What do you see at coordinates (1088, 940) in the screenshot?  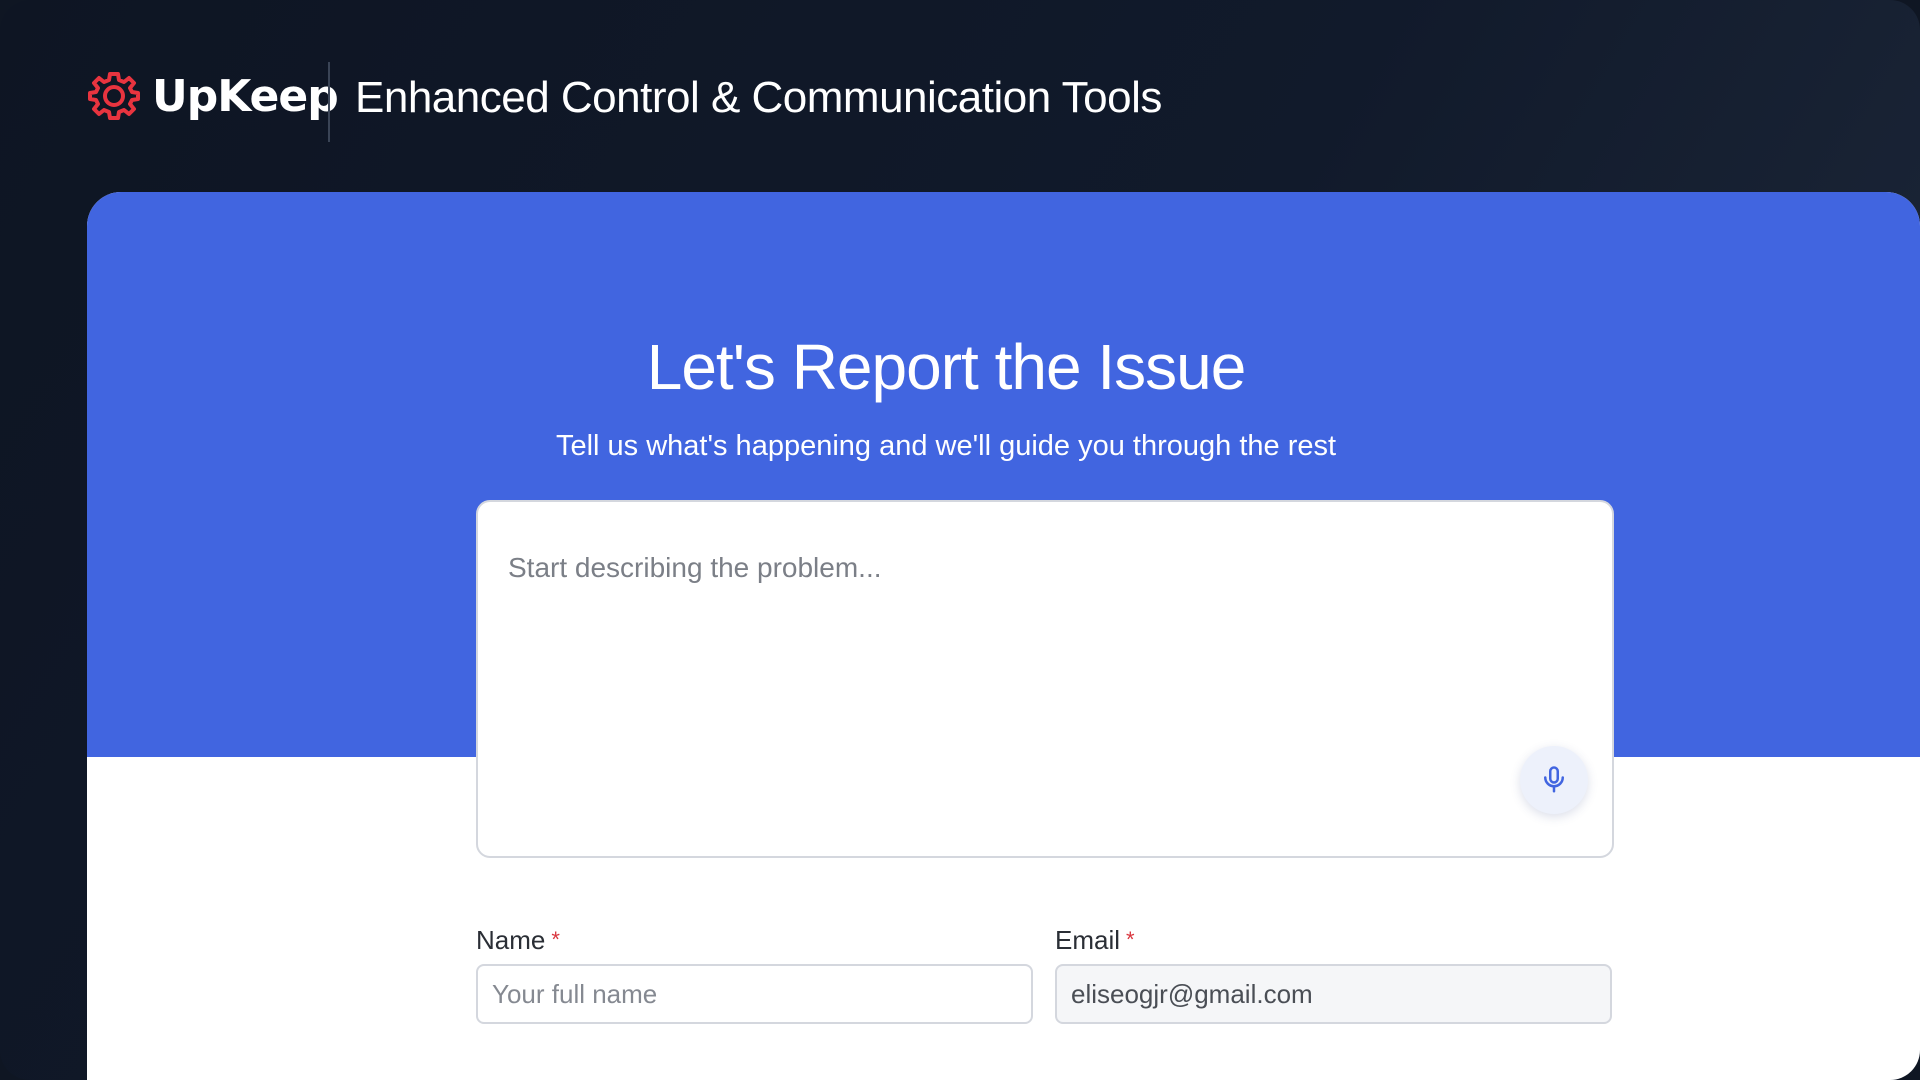 I see `email-label-text: Email` at bounding box center [1088, 940].